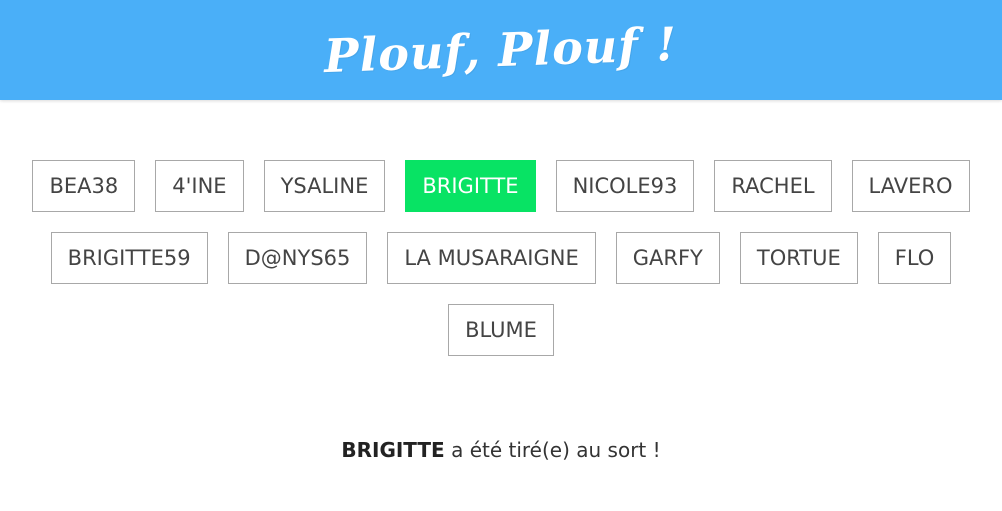  Describe the element at coordinates (552, 450) in the screenshot. I see `result-text: a été tiré(e) au sort !` at that location.